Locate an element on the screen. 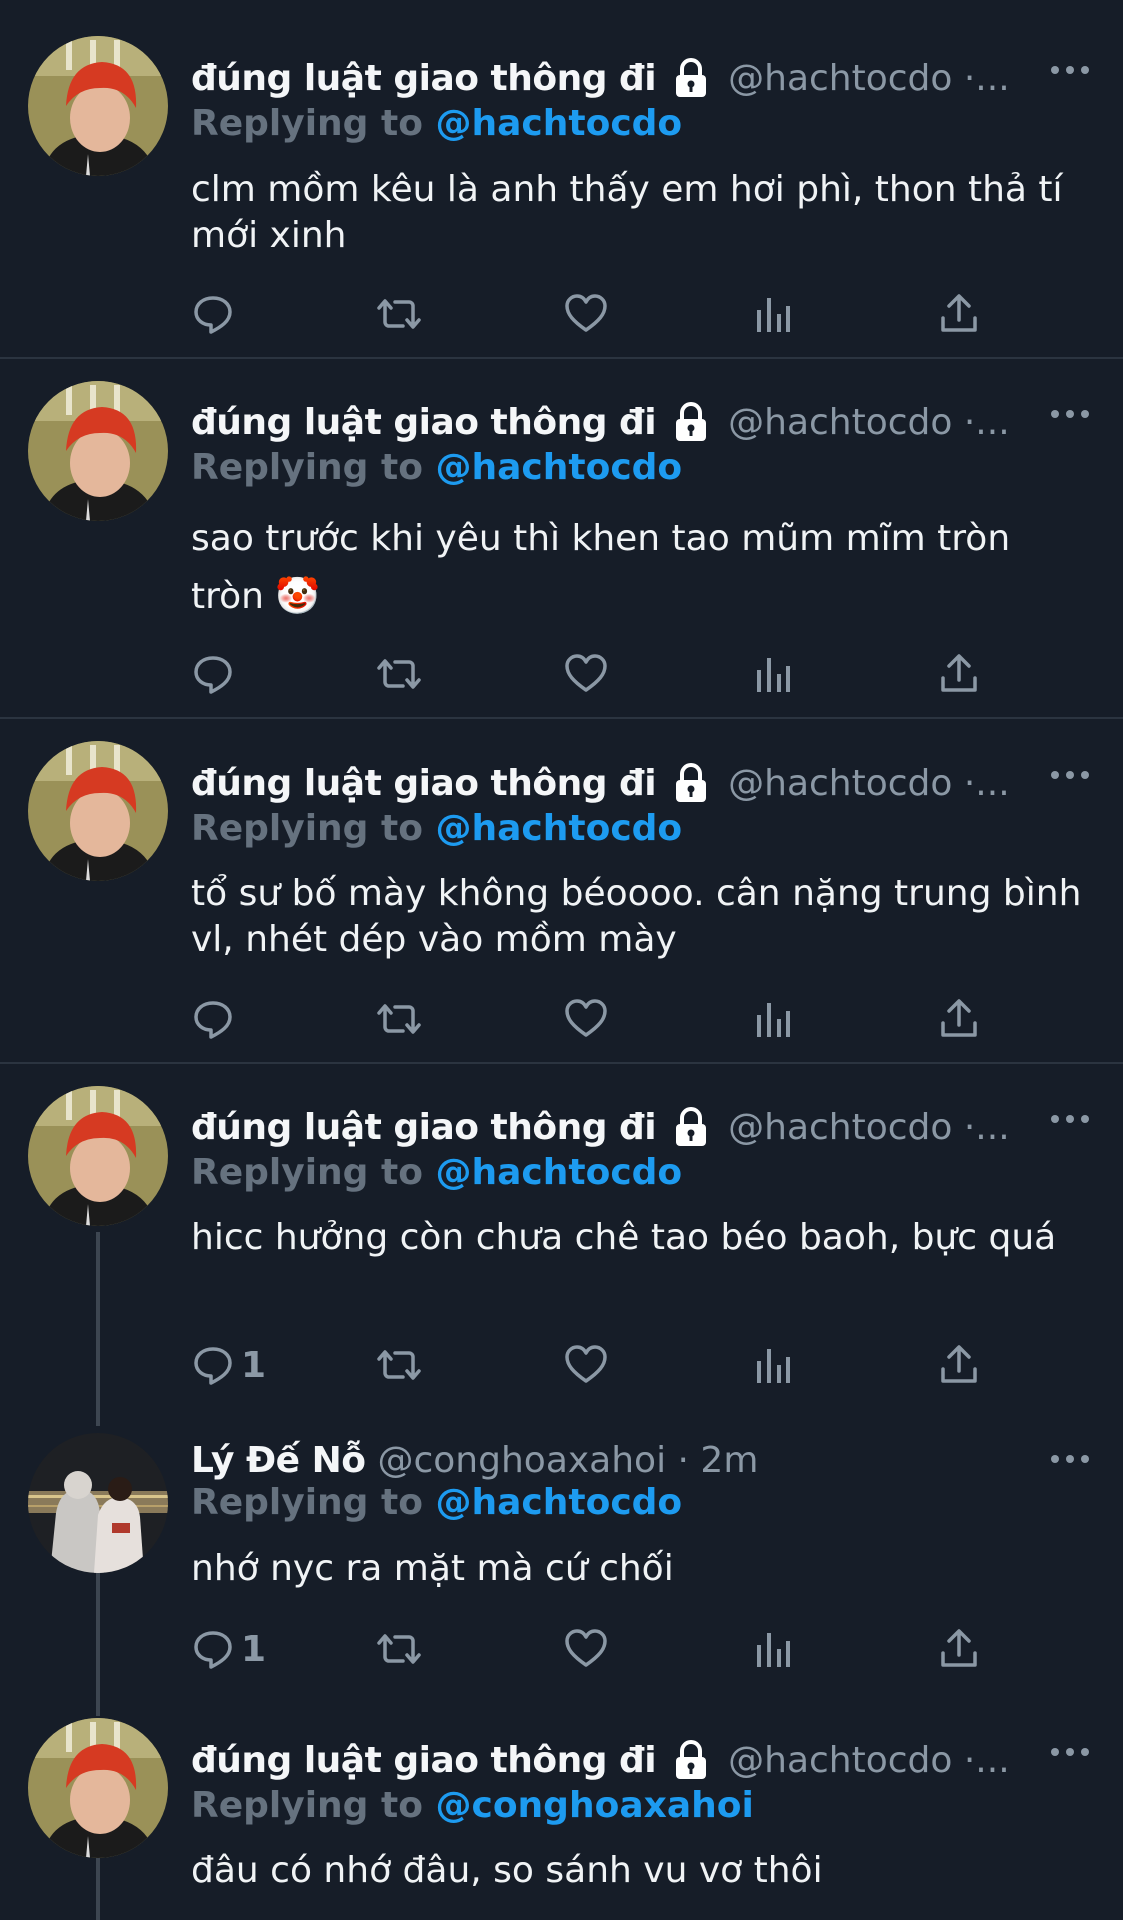 The image size is (1123, 1920). avatar-two-people-image is located at coordinates (98, 1503).